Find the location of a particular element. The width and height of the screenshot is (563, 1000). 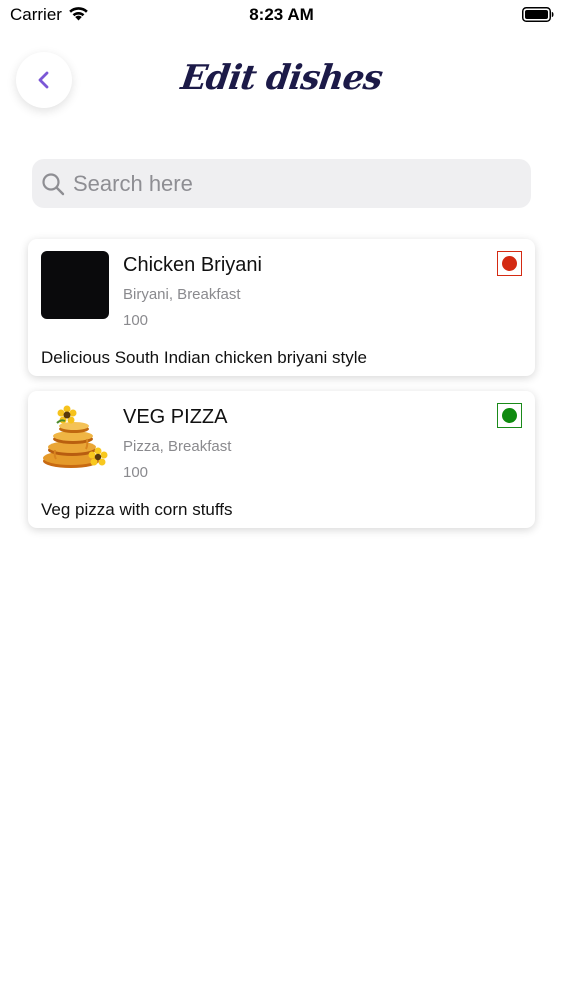

search-bar is located at coordinates (281, 183).